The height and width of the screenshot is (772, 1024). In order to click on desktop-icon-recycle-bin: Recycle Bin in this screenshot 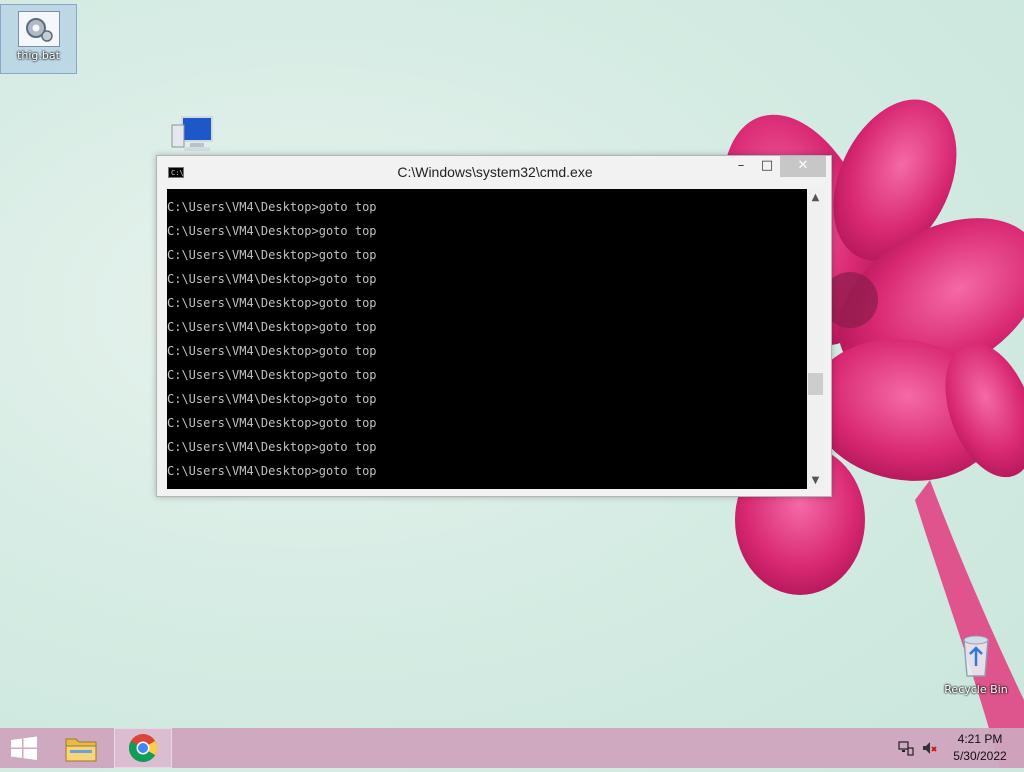, I will do `click(976, 664)`.